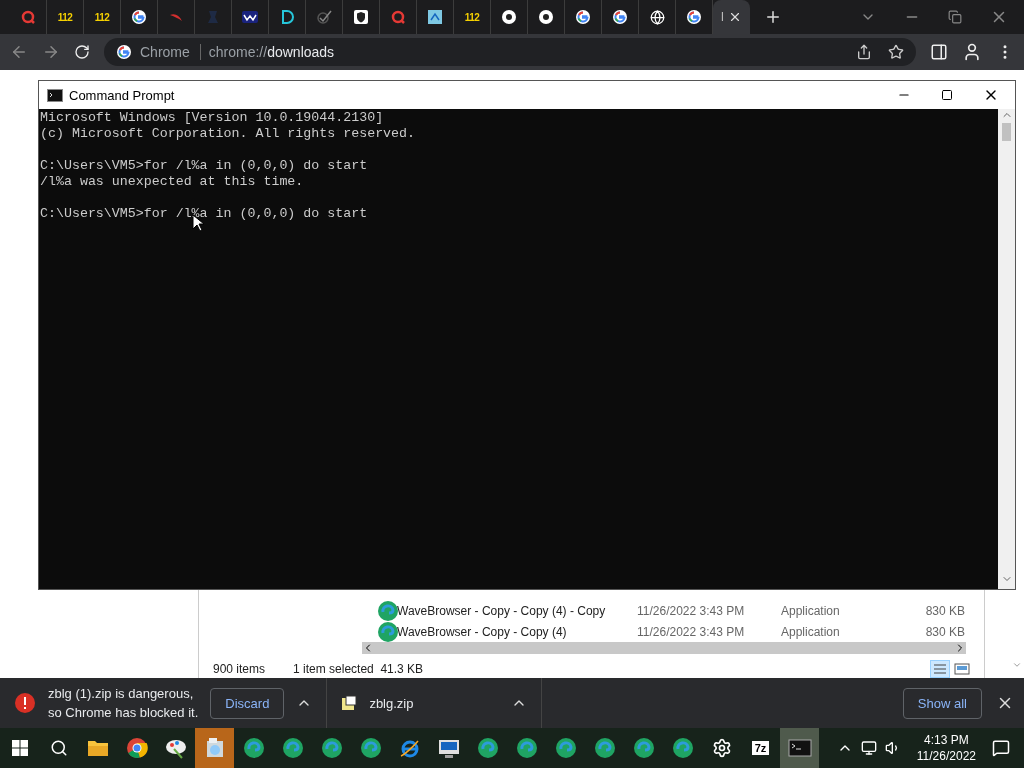 Image resolution: width=1024 pixels, height=768 pixels. Describe the element at coordinates (250, 17) in the screenshot. I see `wave-icon` at that location.